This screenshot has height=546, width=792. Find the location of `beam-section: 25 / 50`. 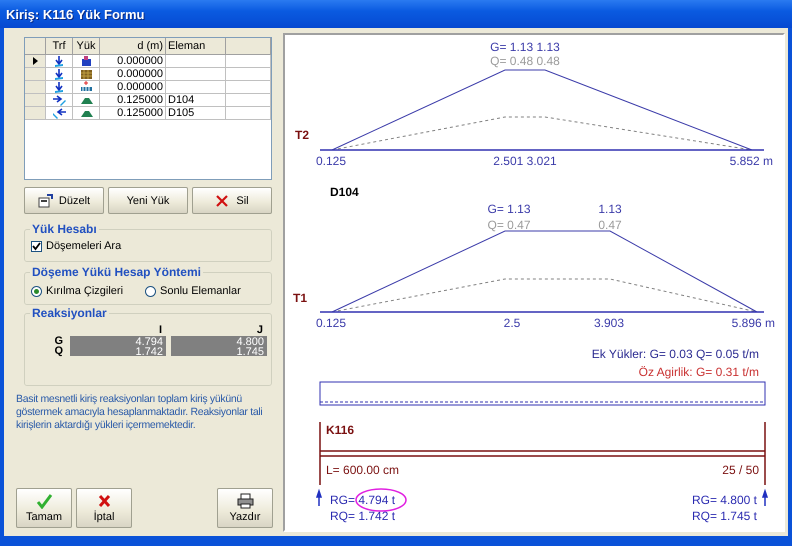

beam-section: 25 / 50 is located at coordinates (740, 470).